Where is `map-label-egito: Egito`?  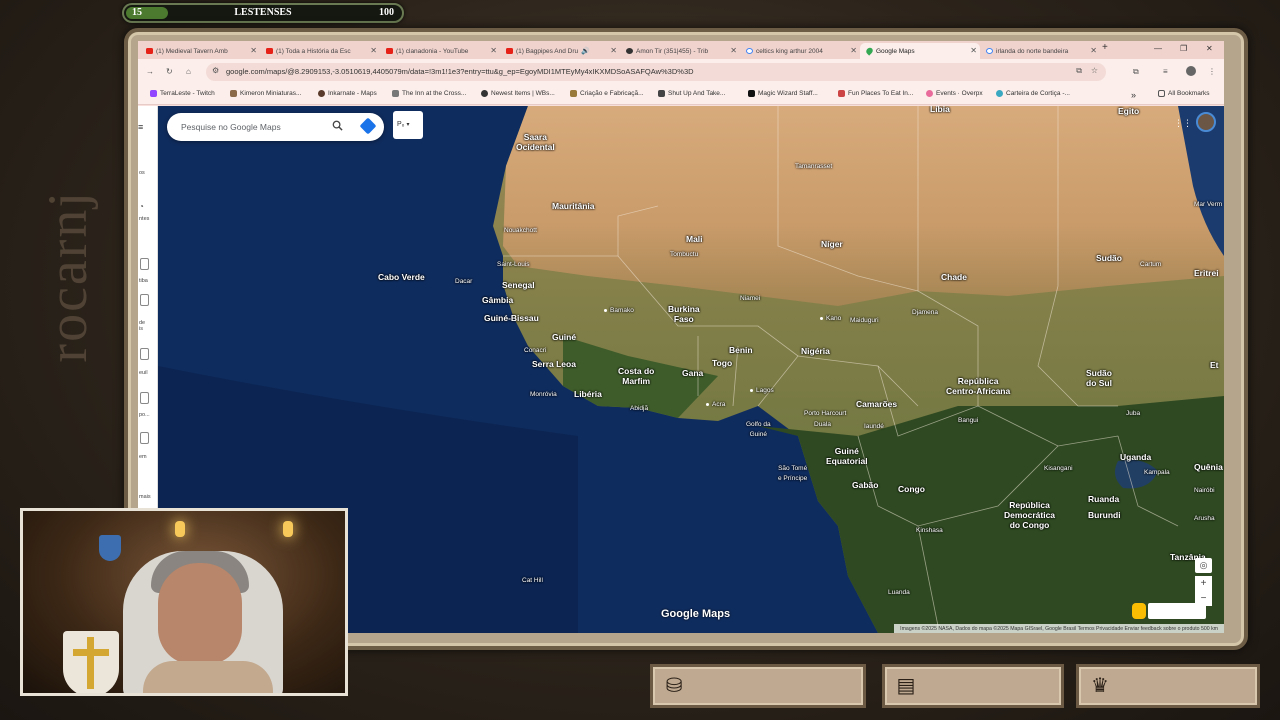 map-label-egito: Egito is located at coordinates (1128, 111).